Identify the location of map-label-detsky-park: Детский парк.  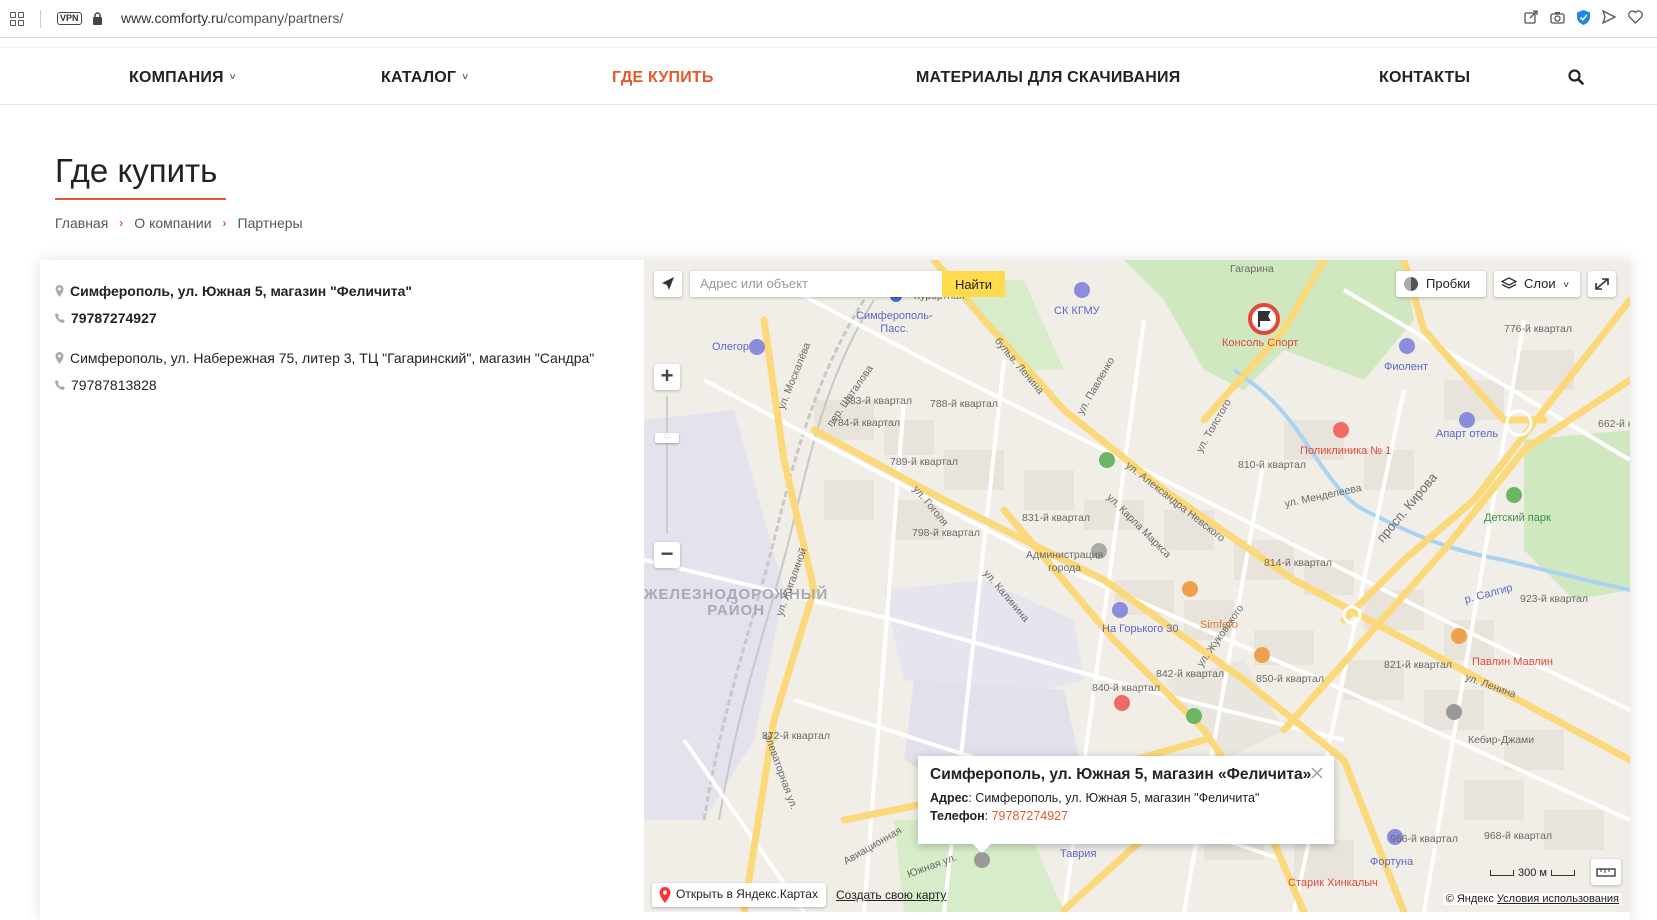
(1517, 518).